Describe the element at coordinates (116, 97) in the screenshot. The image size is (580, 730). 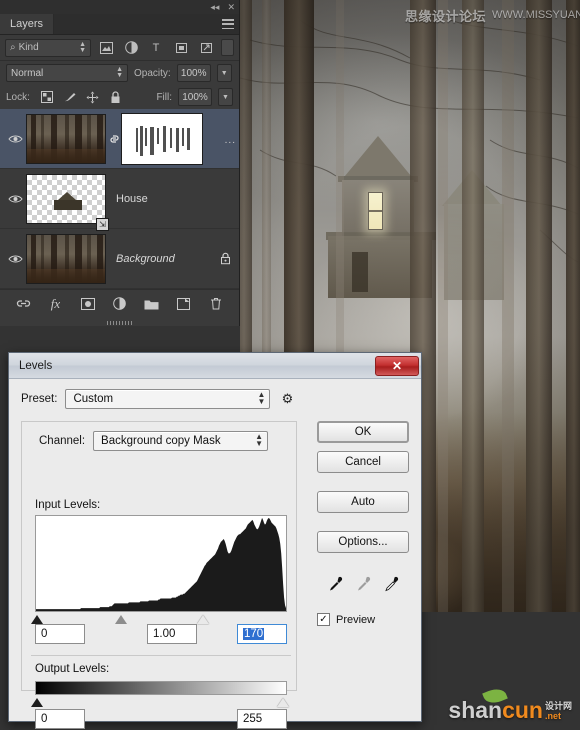
I see `lock-all-icon` at that location.